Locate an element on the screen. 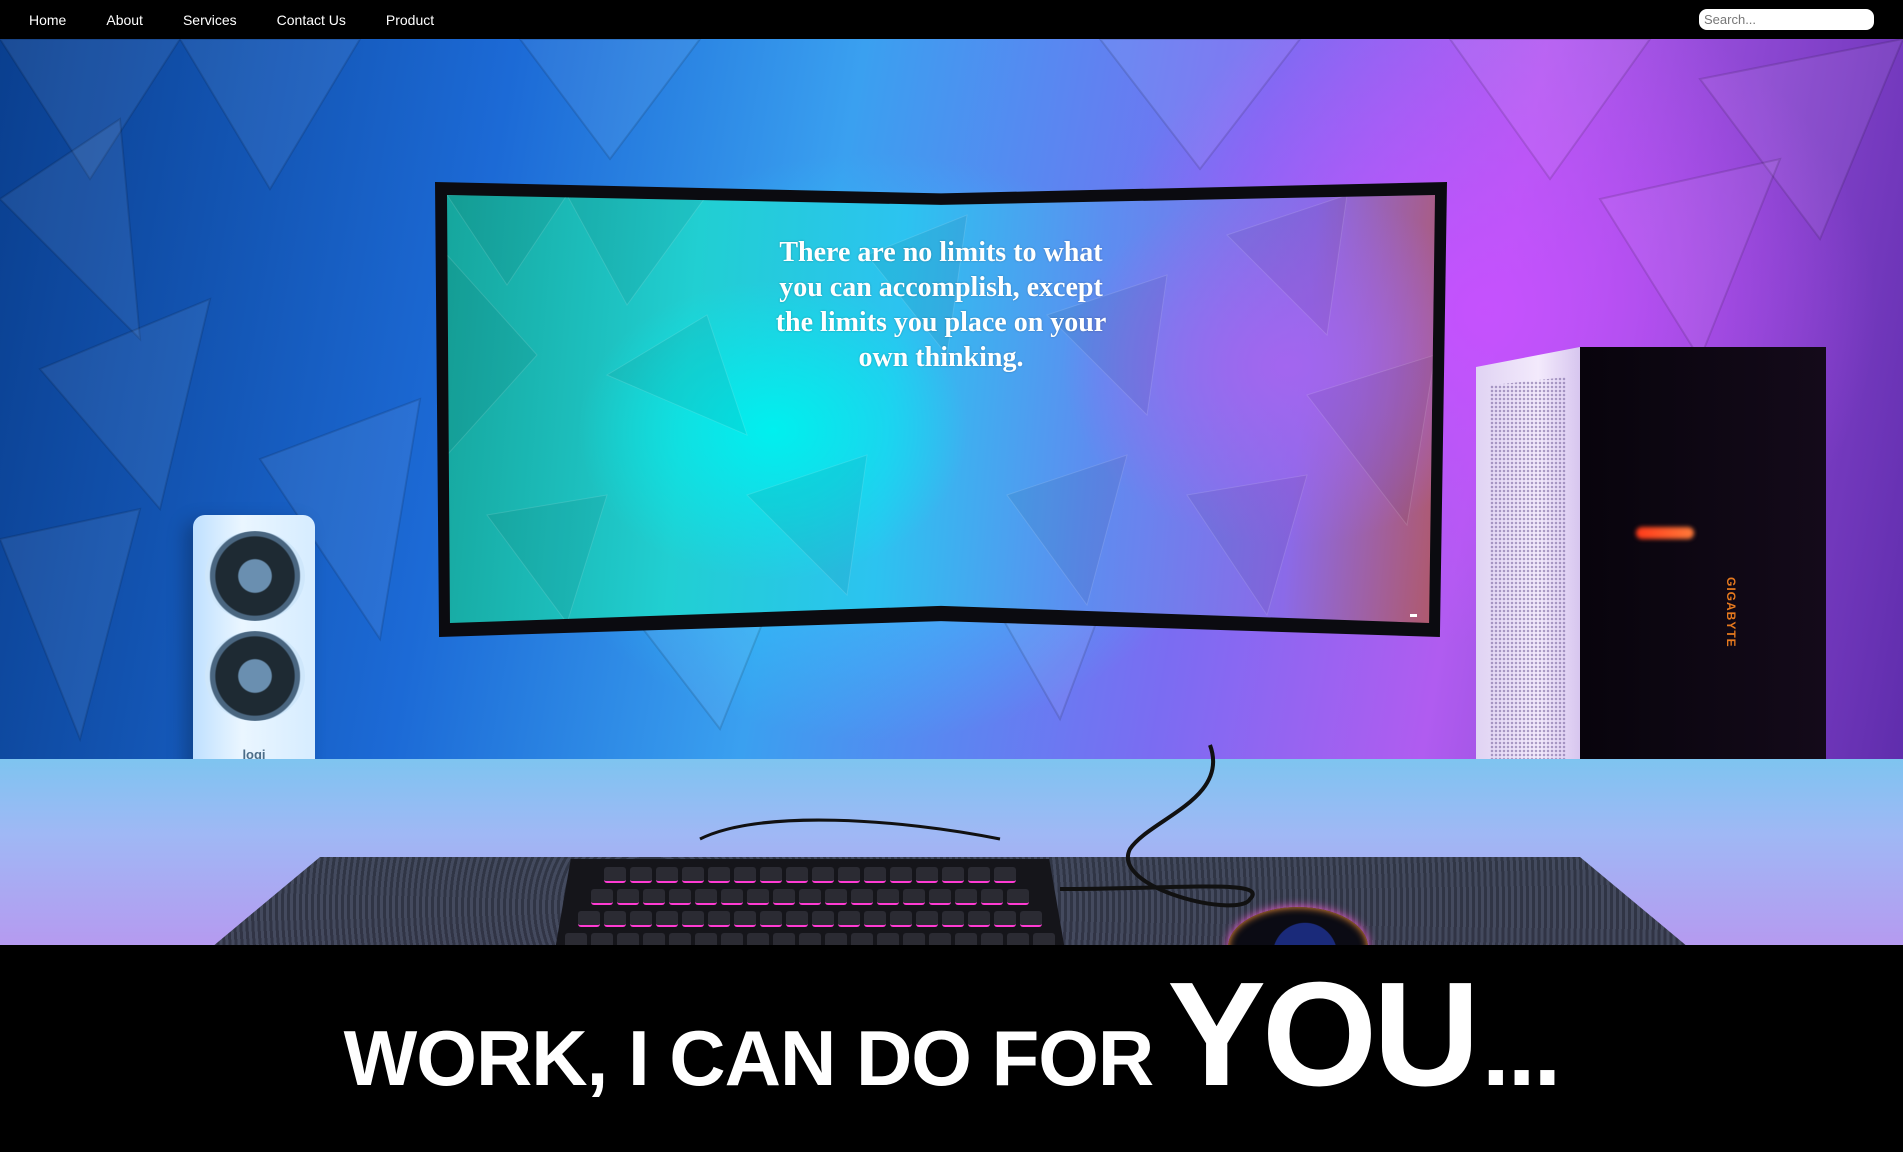 The image size is (1903, 1152). top-navbar: Home About Services Contact Us Product is located at coordinates (951, 19).